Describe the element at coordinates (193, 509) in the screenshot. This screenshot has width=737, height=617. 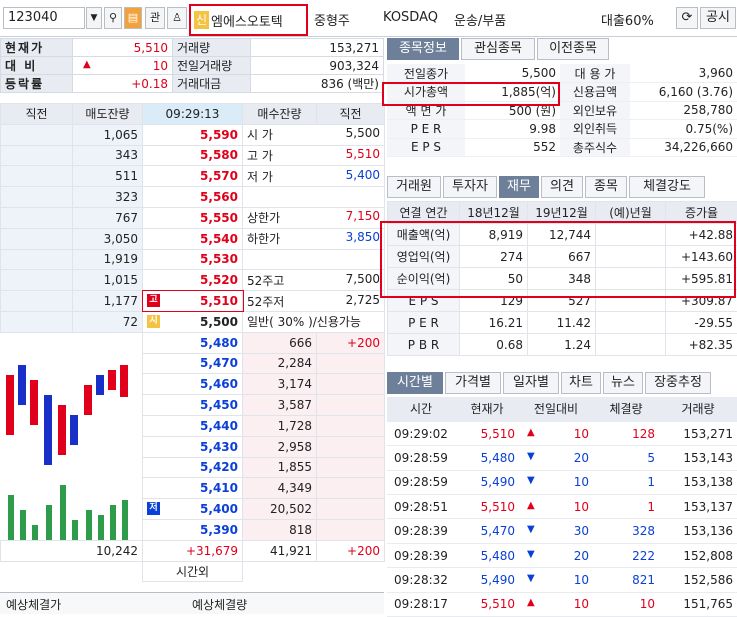
I see `bid-price: 저5,400` at that location.